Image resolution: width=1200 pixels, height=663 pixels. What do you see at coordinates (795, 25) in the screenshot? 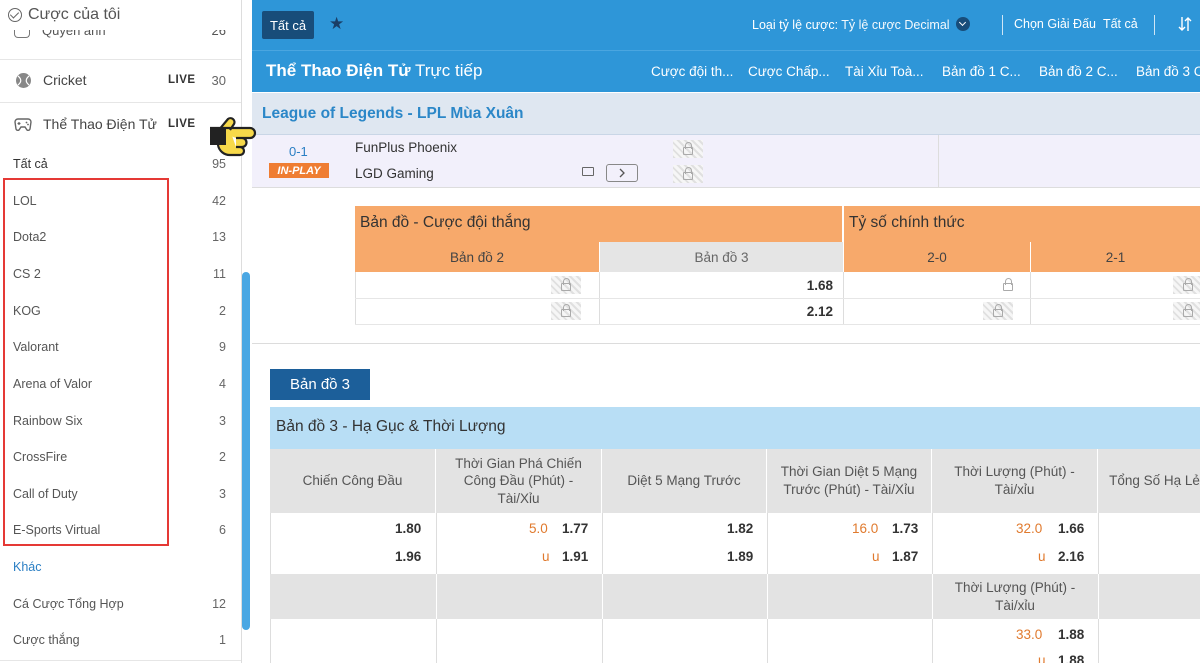
I see `odds-type-label: Loại tỷ lệ cược:` at bounding box center [795, 25].